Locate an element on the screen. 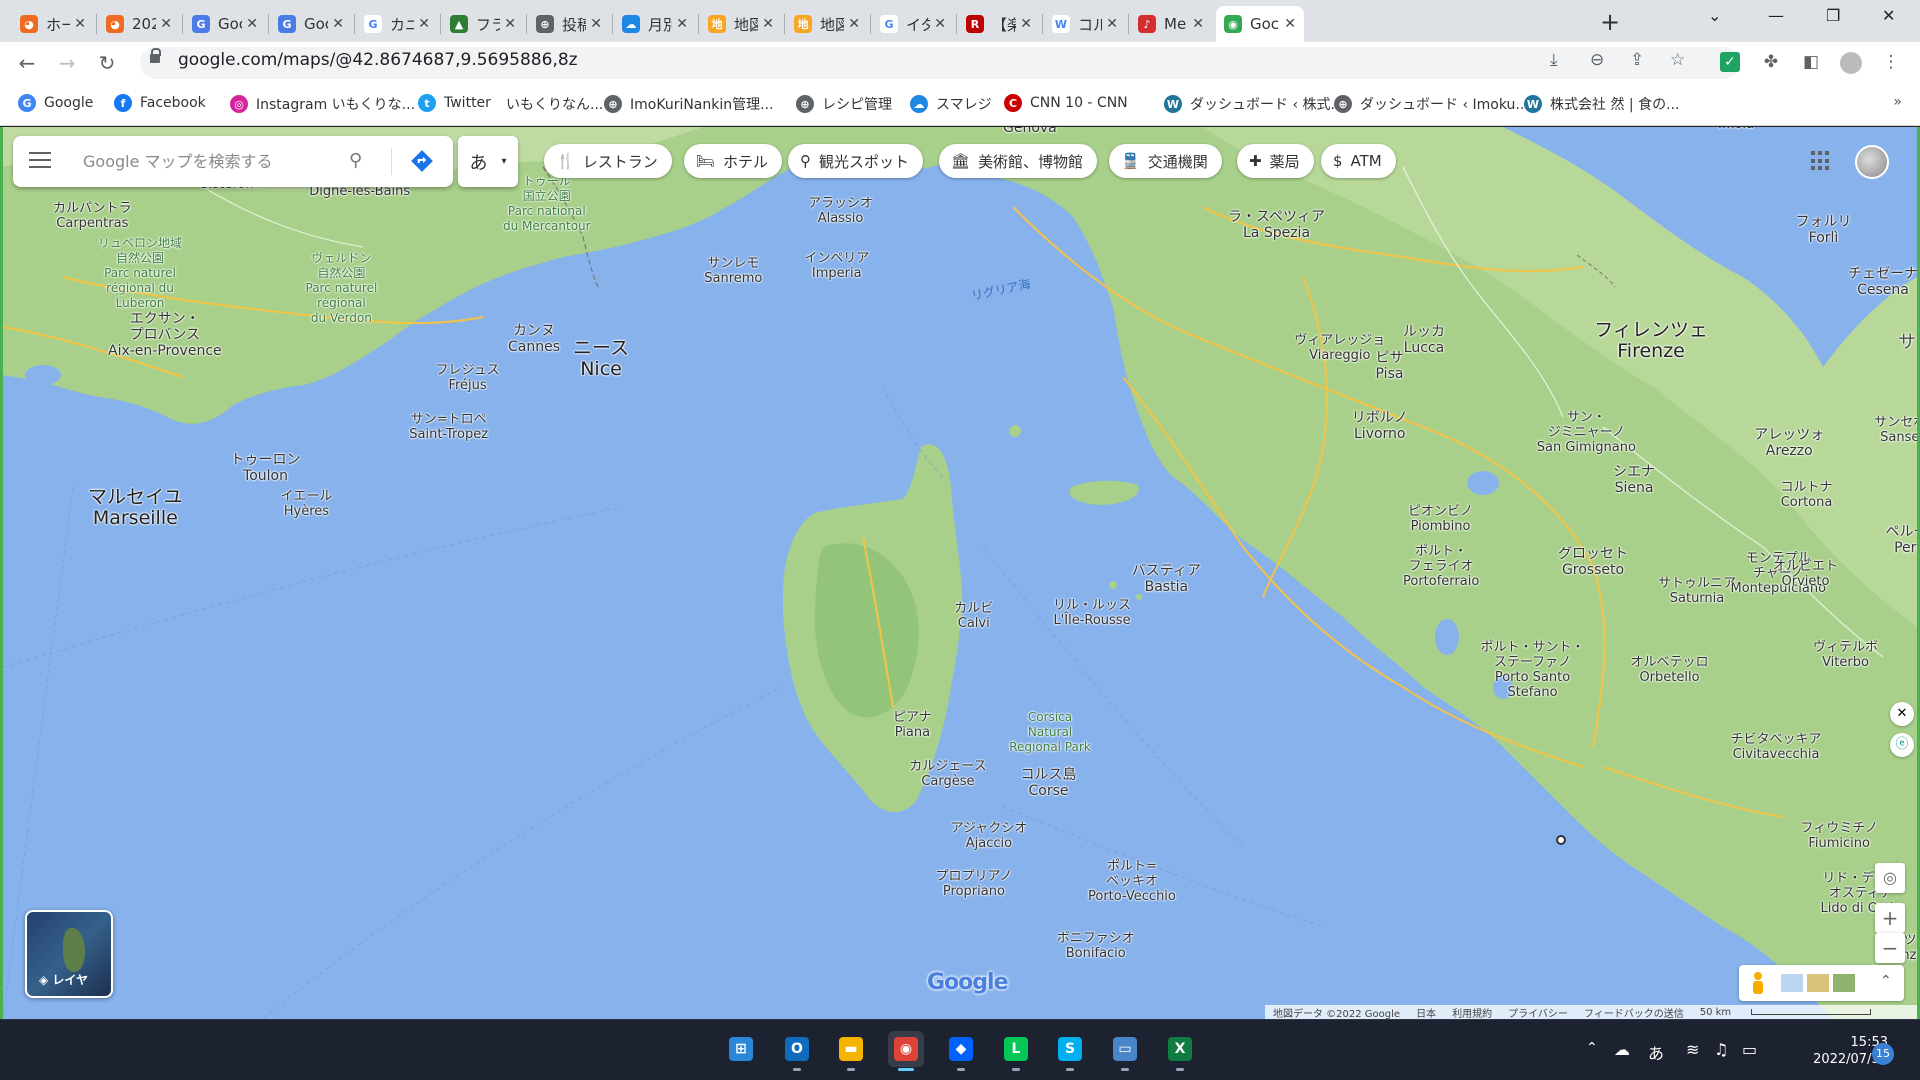 This screenshot has width=1920, height=1080. browser-tab: G Goc✕ is located at coordinates (225, 24).